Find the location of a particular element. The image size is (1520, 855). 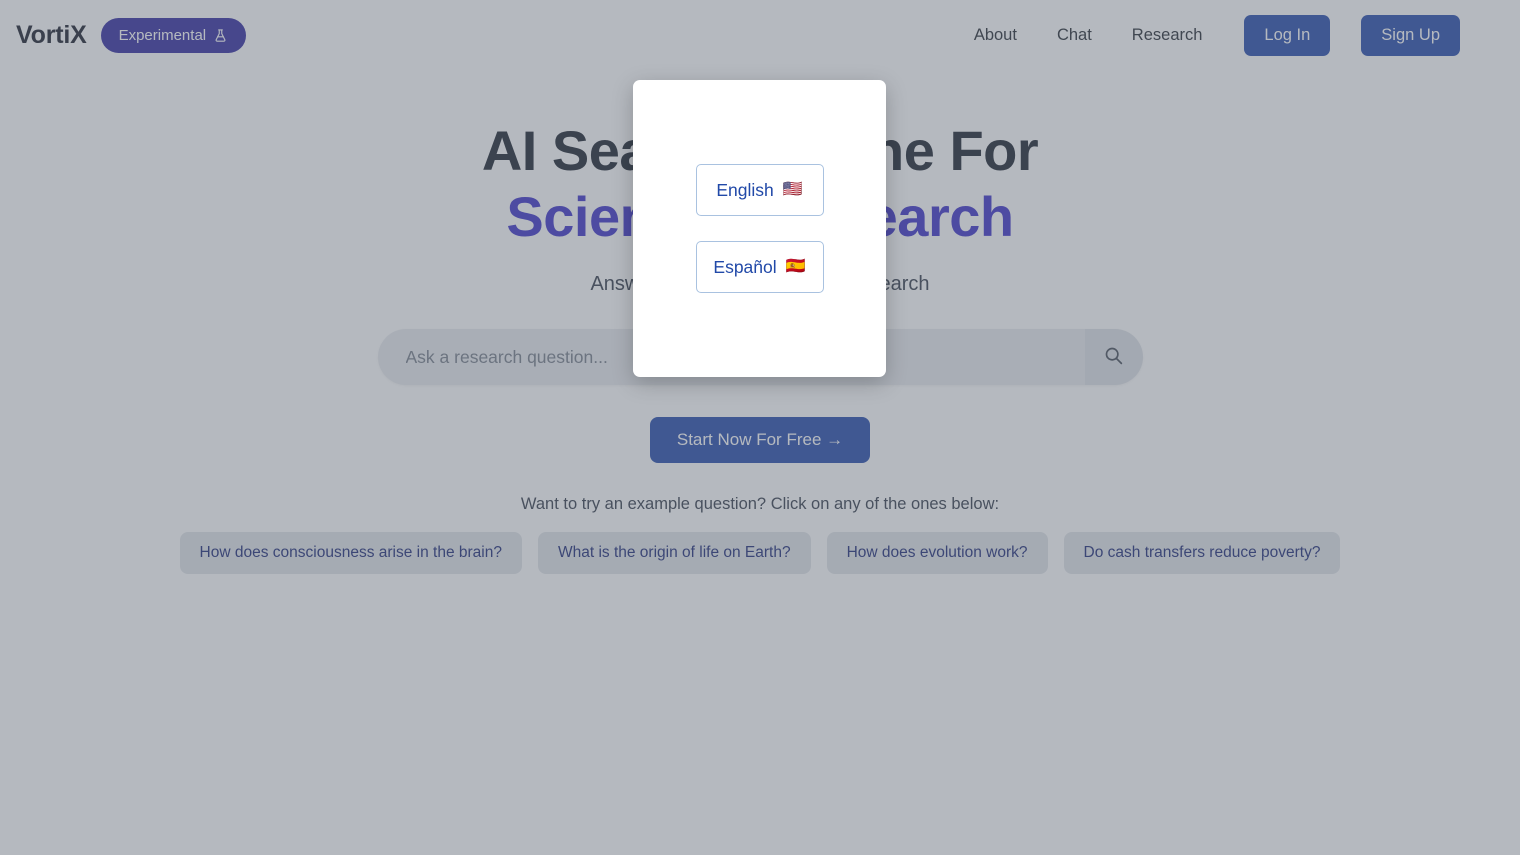

language-option-english: English 🇺🇸 is located at coordinates (759, 190).